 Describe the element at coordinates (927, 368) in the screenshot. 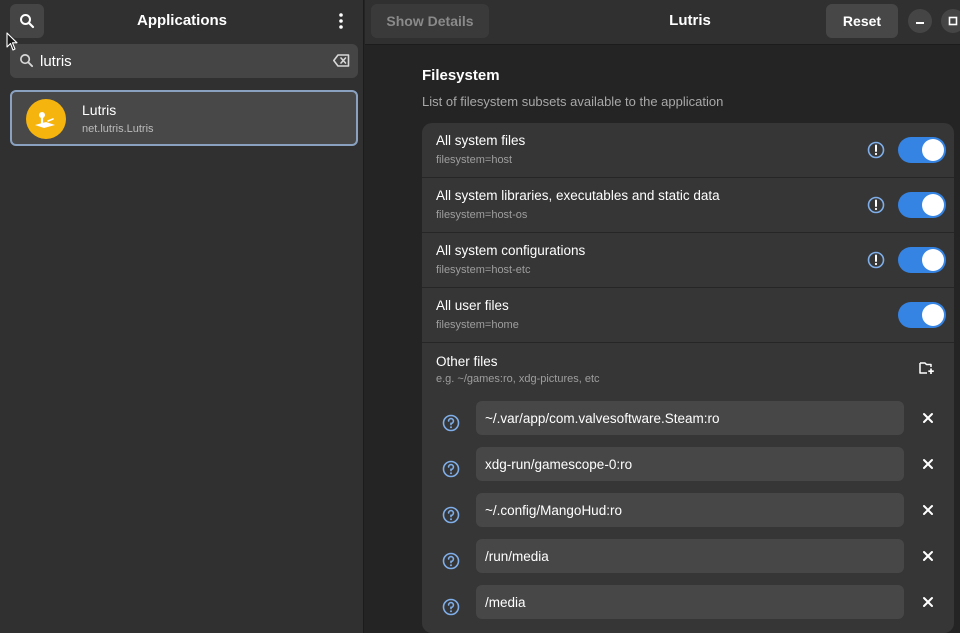

I see `folder-add-icon` at that location.